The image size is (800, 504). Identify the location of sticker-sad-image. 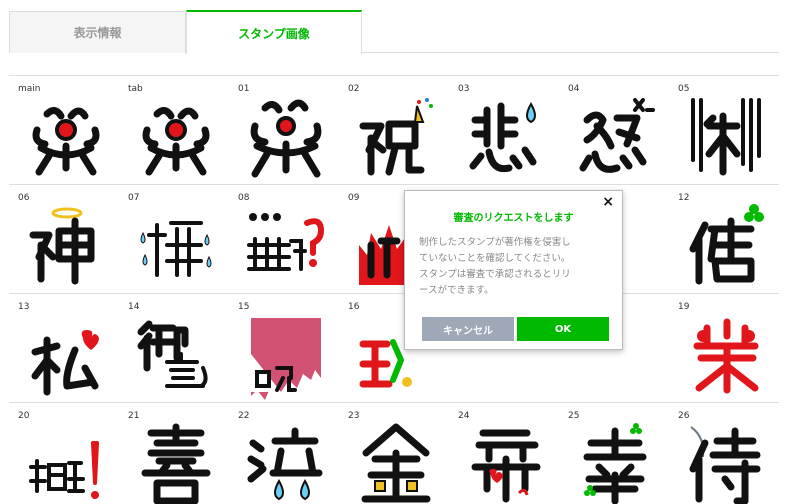
(503, 137).